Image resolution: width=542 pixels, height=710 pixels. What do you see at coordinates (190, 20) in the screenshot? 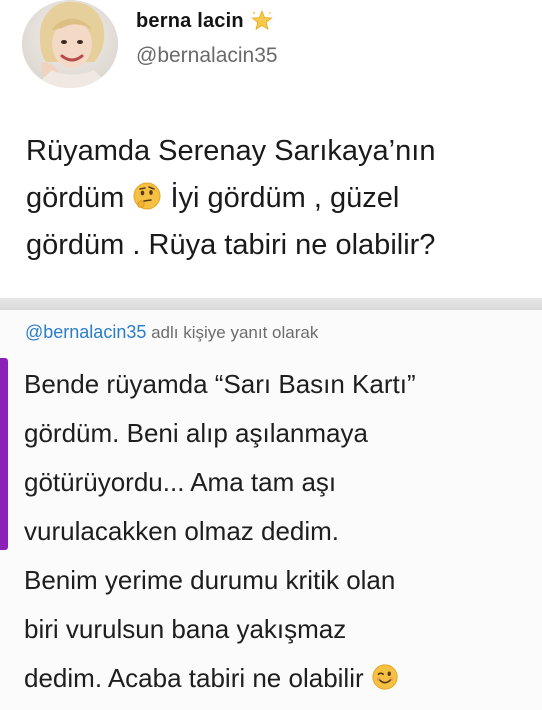
I see `author-name-text: berna lacin` at bounding box center [190, 20].